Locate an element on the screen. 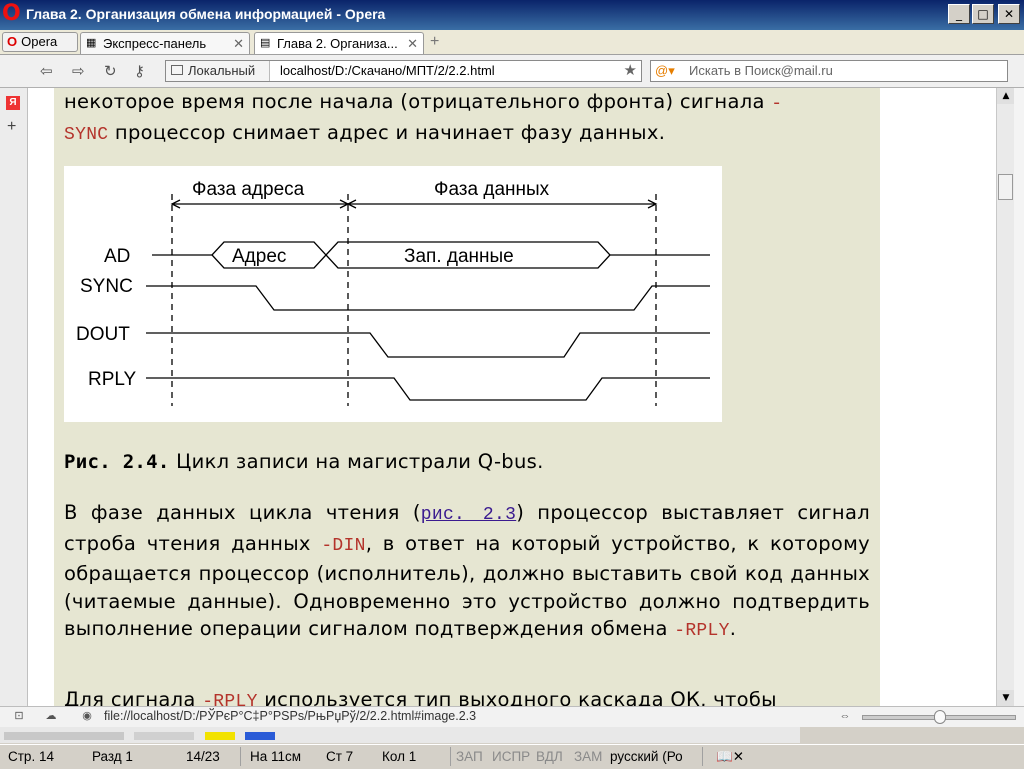 The width and height of the screenshot is (1024, 769). page-count: 14/23 is located at coordinates (203, 756).